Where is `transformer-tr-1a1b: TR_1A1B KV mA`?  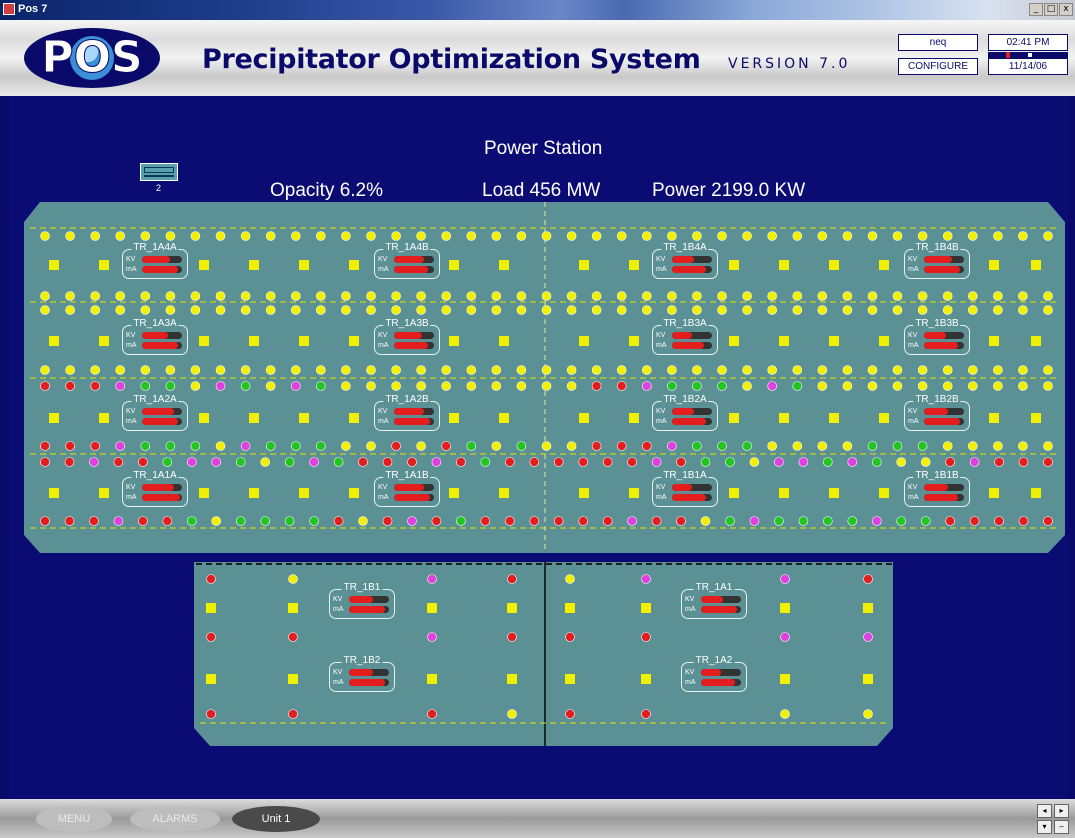 transformer-tr-1a1b: TR_1A1B KV mA is located at coordinates (407, 488).